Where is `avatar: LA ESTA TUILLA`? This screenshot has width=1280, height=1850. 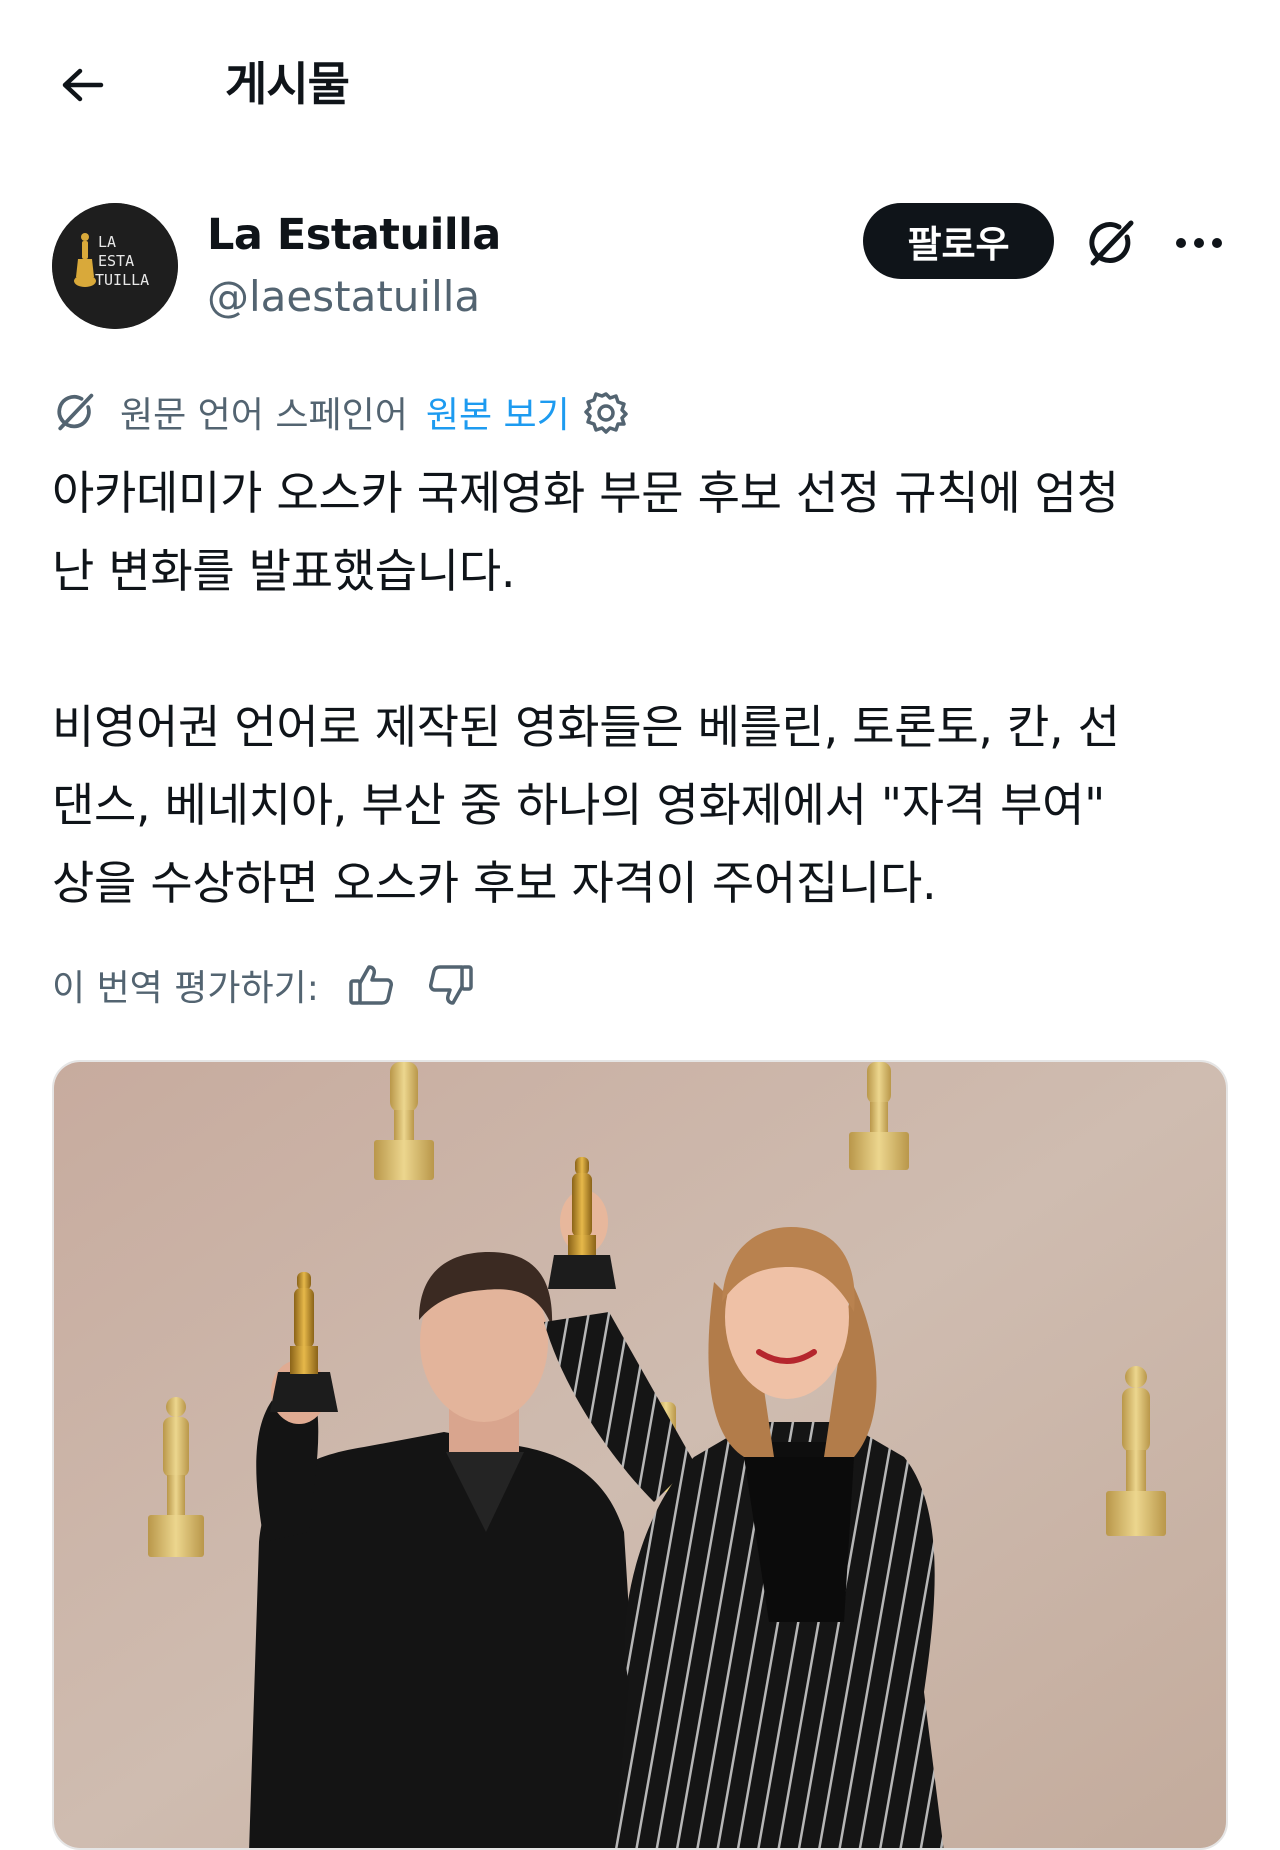
avatar: LA ESTA TUILLA is located at coordinates (115, 266).